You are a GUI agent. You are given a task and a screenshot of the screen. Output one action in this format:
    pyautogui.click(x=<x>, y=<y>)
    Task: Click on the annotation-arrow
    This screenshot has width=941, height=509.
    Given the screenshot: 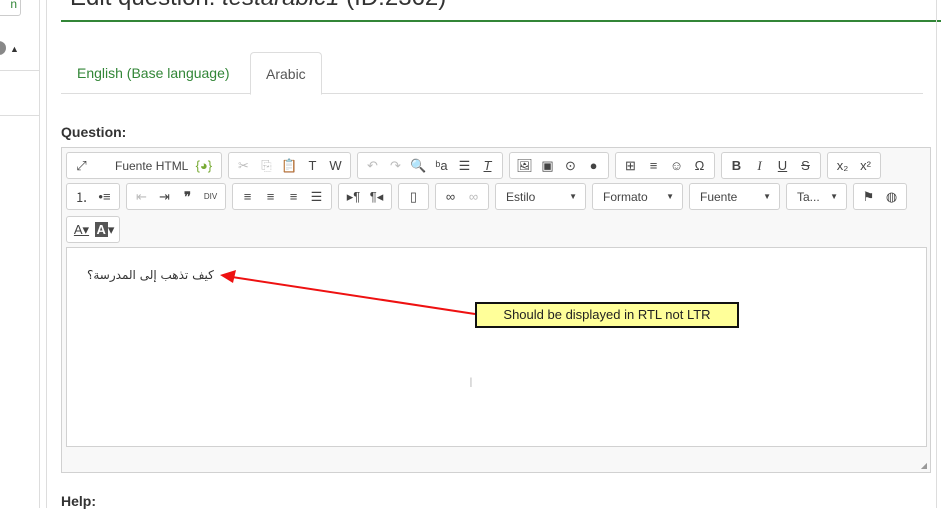 What is the action you would take?
    pyautogui.click(x=348, y=292)
    